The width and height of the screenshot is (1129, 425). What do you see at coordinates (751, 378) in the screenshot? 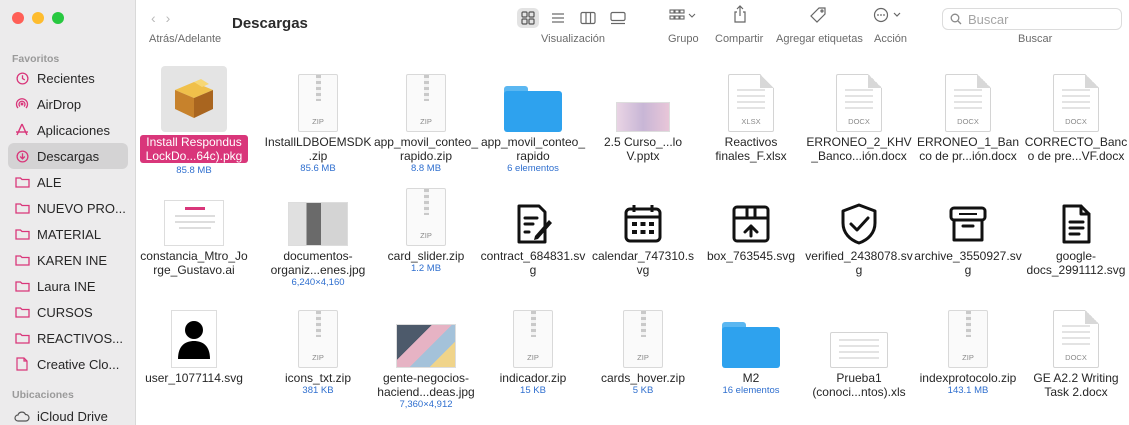
I see `file-name: M2` at bounding box center [751, 378].